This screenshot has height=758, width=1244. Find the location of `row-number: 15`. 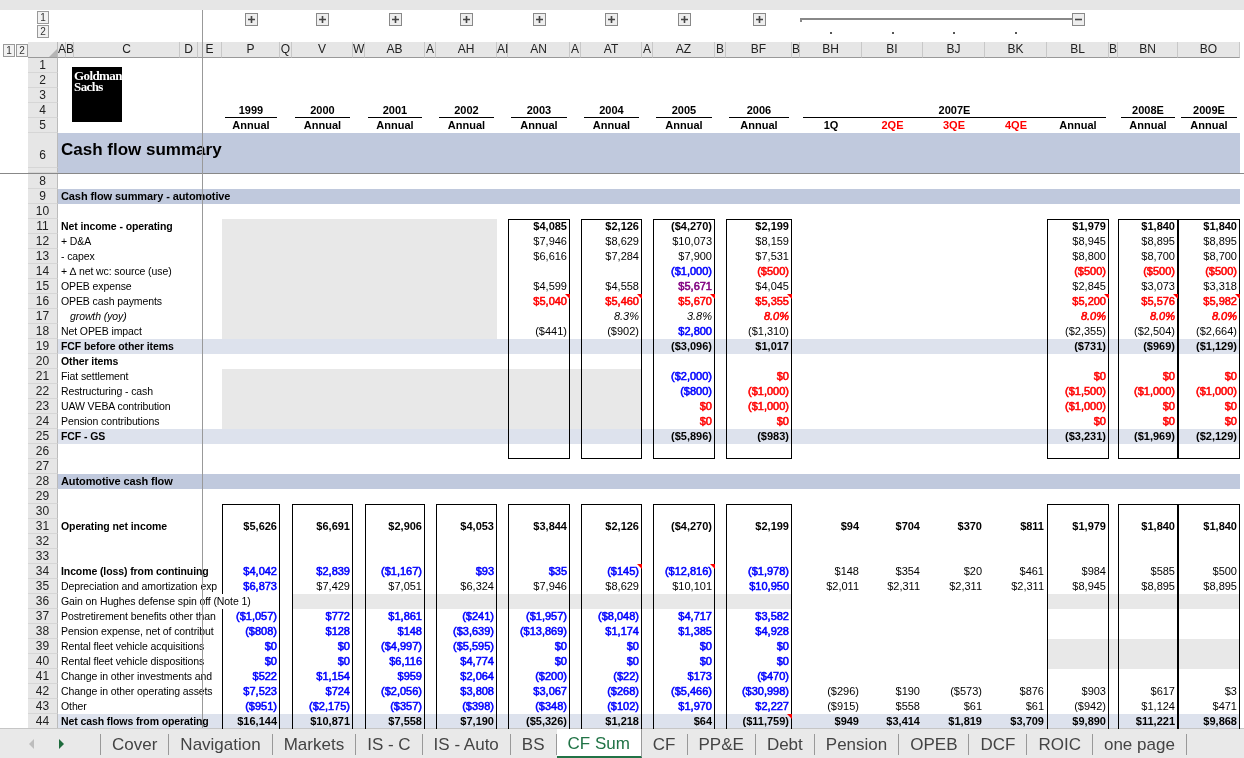

row-number: 15 is located at coordinates (43, 286).